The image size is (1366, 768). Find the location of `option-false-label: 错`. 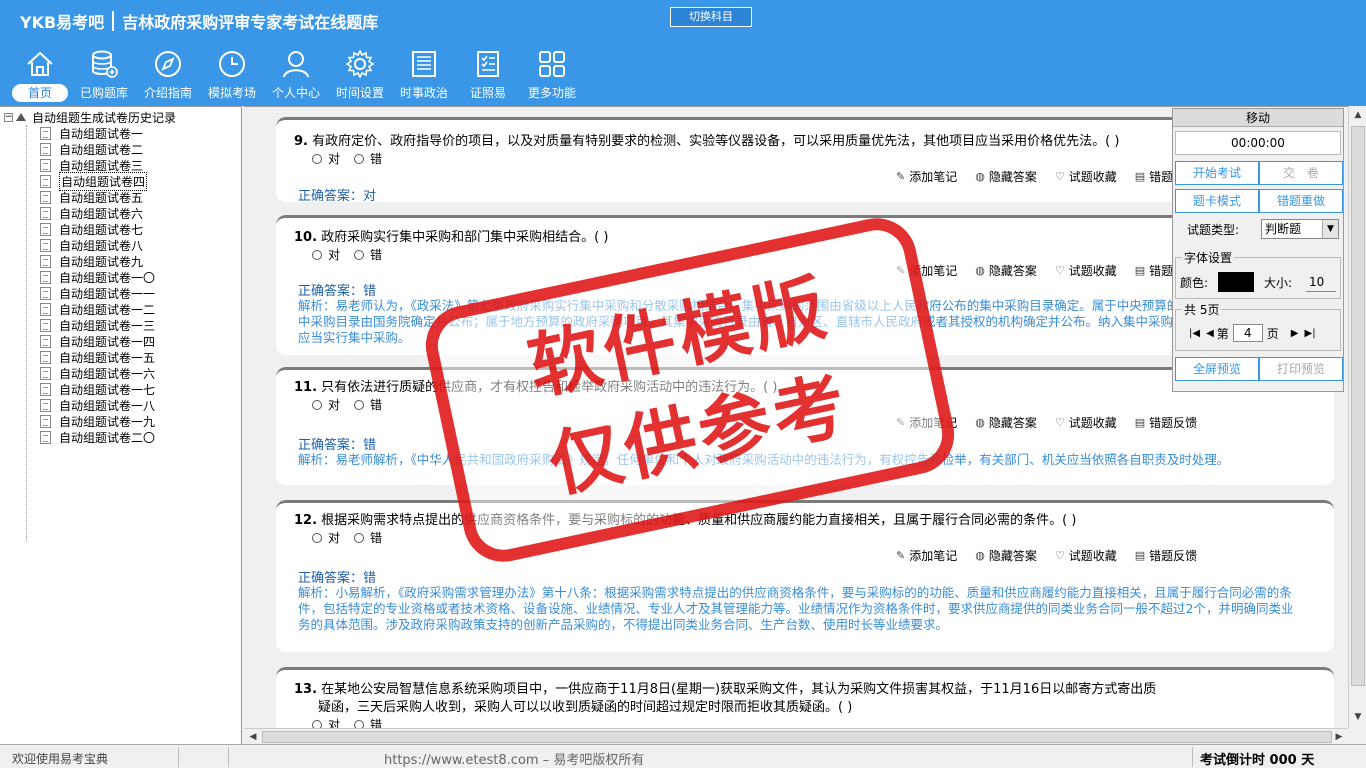

option-false-label: 错 is located at coordinates (376, 723).